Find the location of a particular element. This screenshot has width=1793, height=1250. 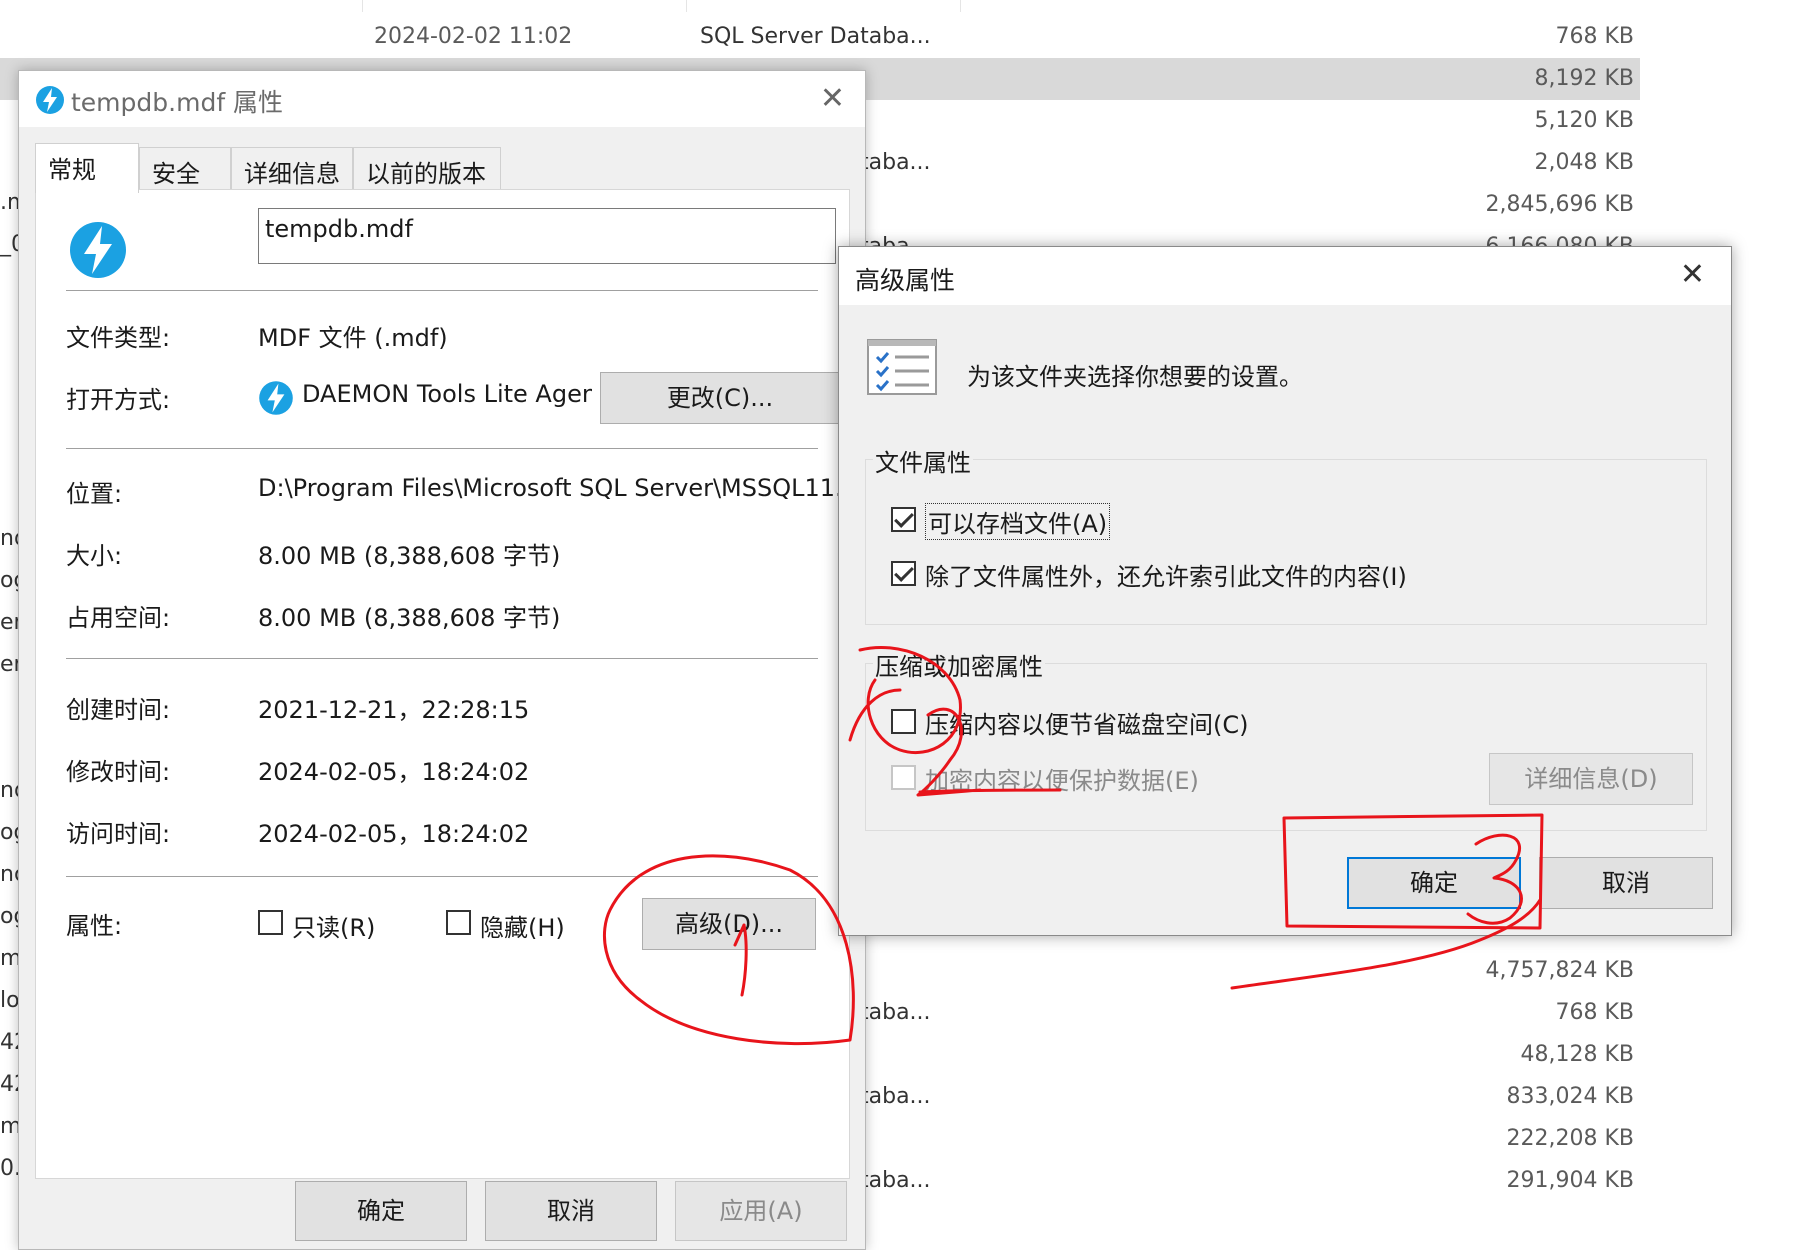

disk-size-label: 占用空间: is located at coordinates (118, 618).